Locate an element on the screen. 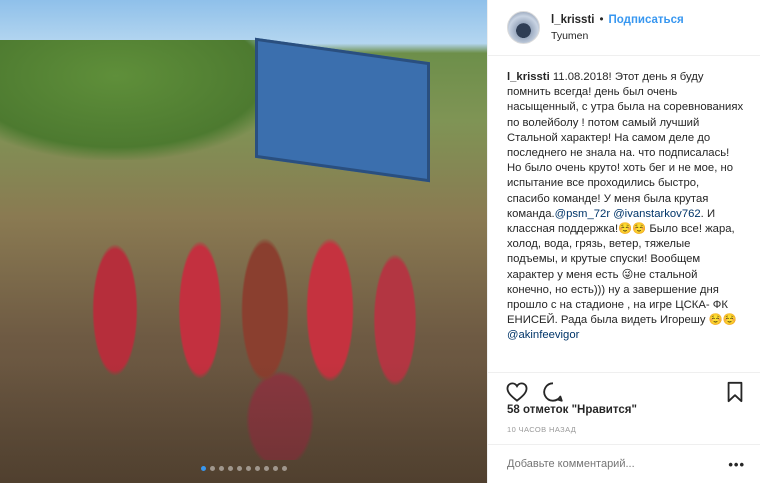 The height and width of the screenshot is (483, 760). heart-icon is located at coordinates (517, 392).